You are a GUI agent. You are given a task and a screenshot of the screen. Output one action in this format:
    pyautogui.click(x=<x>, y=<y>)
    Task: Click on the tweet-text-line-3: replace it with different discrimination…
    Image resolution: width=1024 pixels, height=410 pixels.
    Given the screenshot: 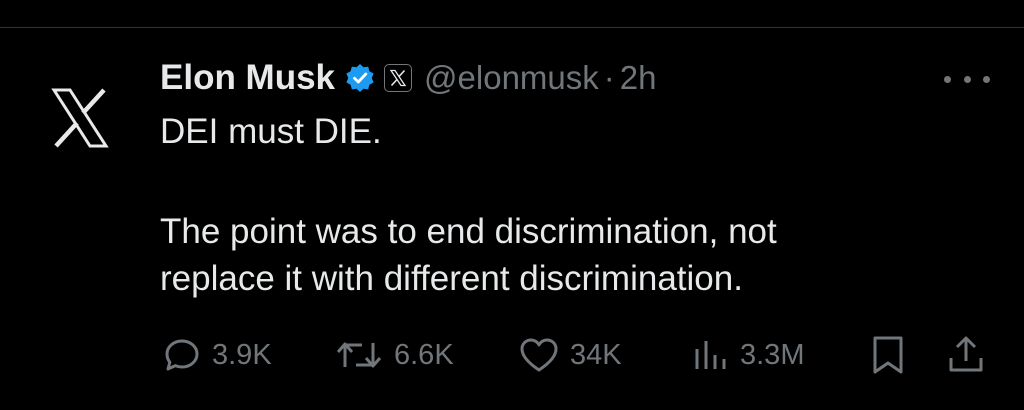 What is the action you would take?
    pyautogui.click(x=451, y=278)
    